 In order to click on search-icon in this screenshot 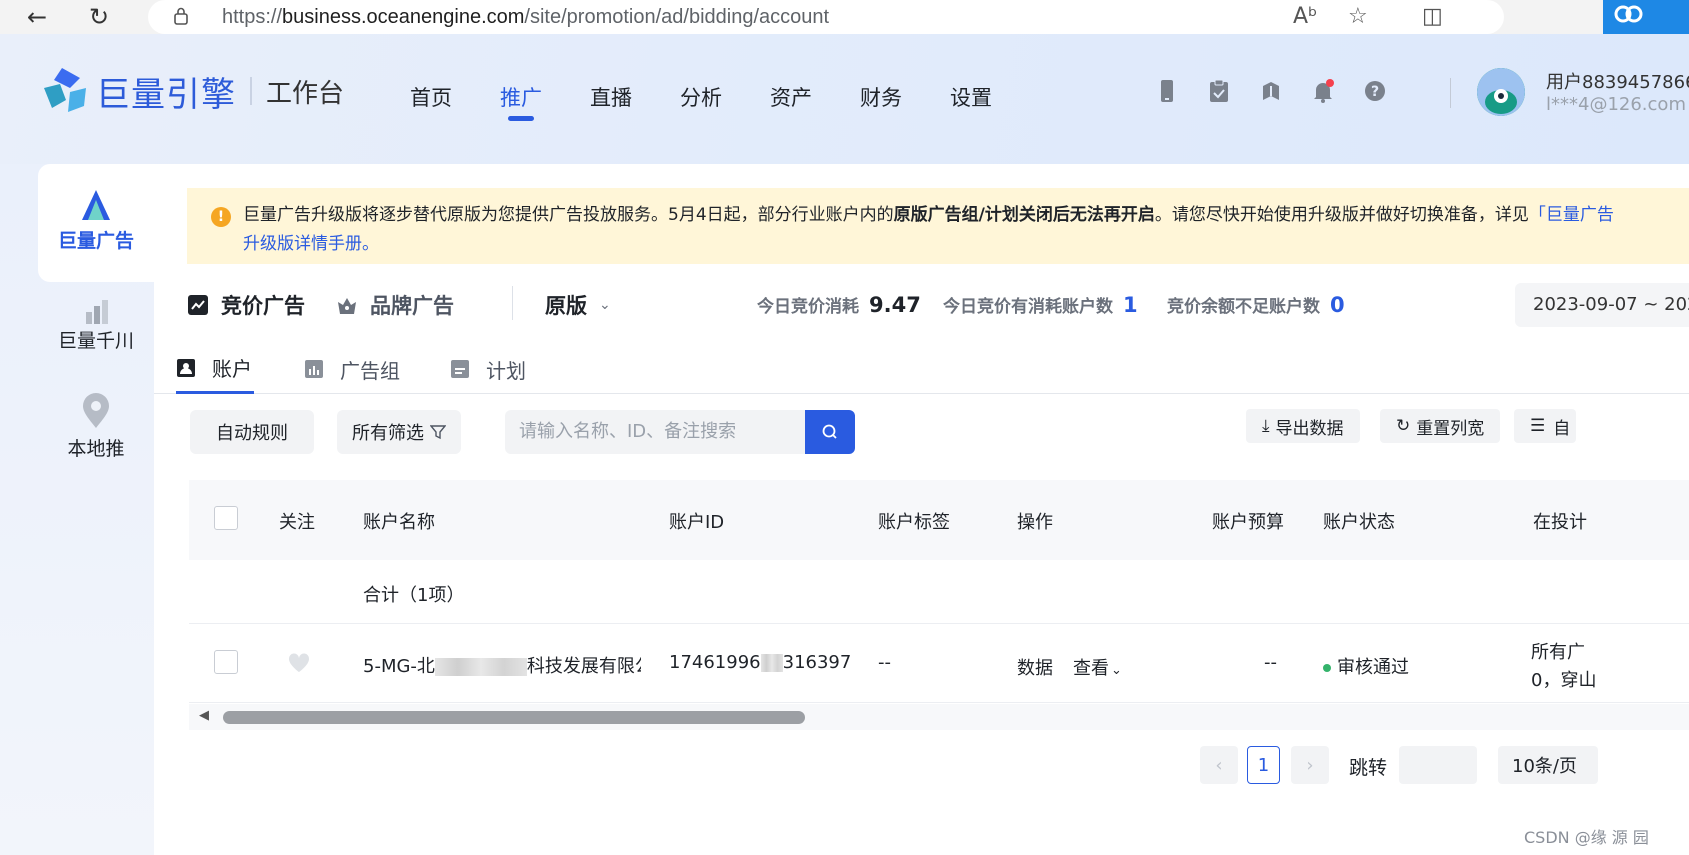, I will do `click(829, 431)`.